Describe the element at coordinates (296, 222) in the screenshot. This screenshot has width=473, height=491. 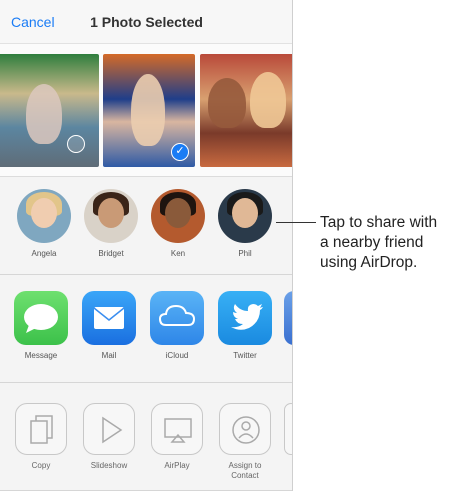
I see `callout-line` at that location.